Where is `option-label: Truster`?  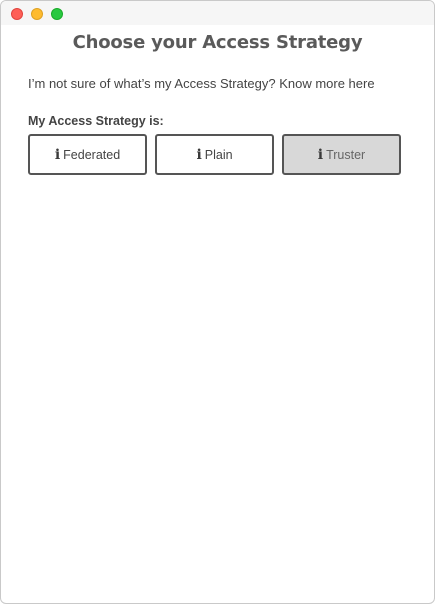
option-label: Truster is located at coordinates (346, 154).